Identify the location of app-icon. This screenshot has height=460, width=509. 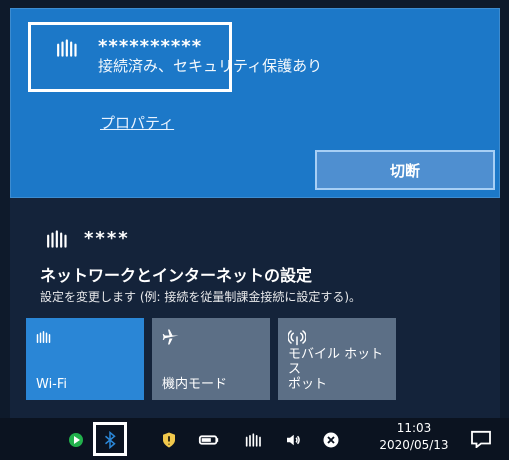
(76, 440).